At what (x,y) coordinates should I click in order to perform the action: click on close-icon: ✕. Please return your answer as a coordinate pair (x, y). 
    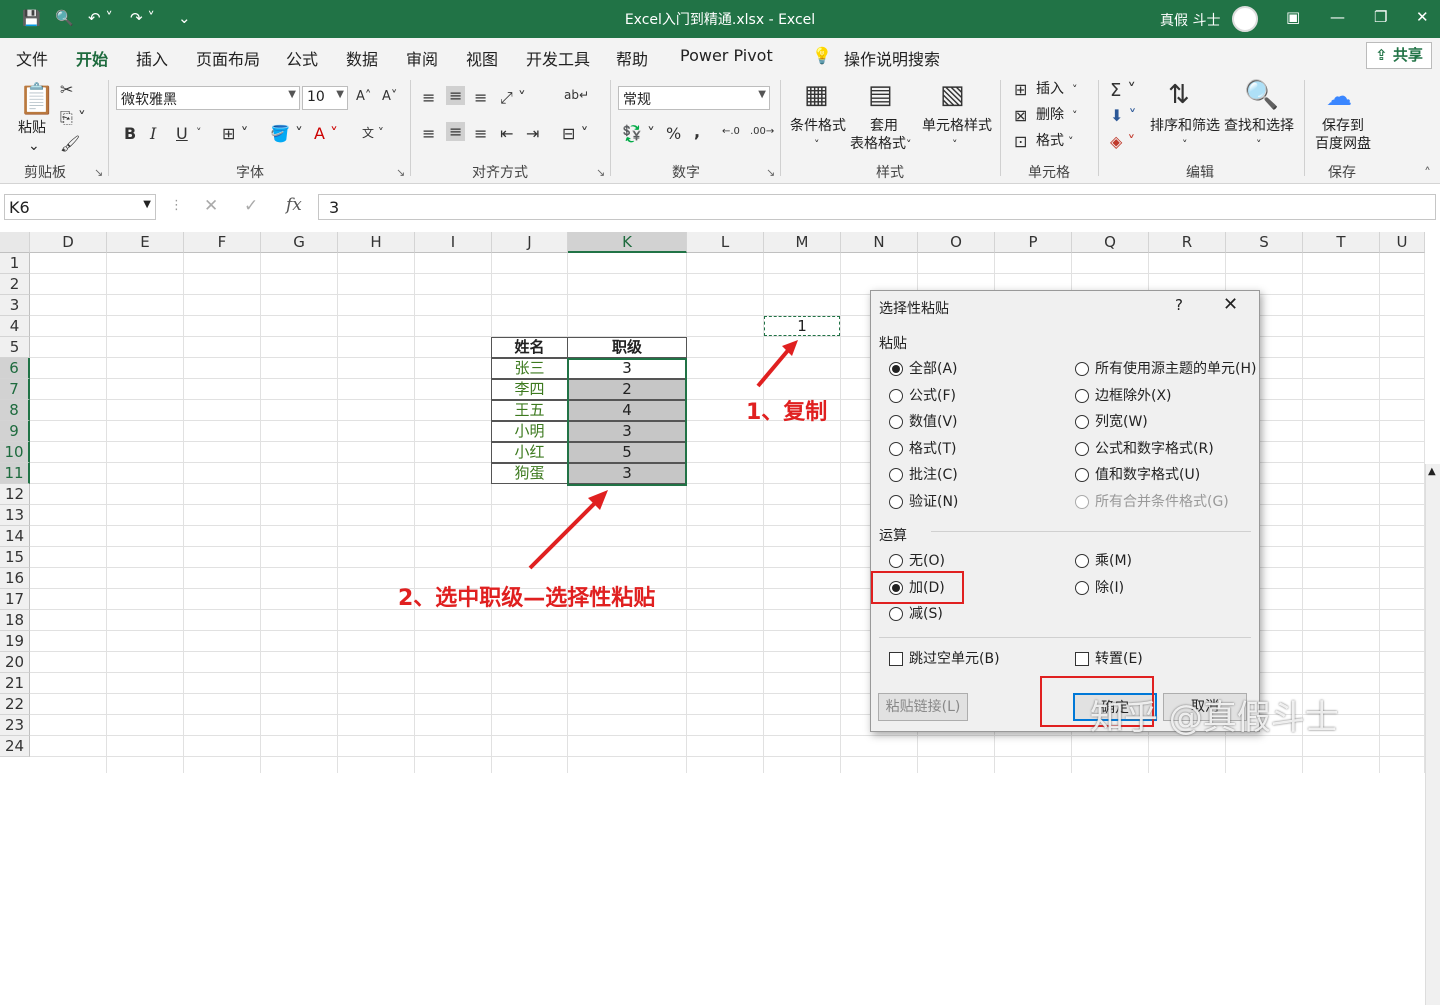
    Looking at the image, I should click on (1230, 304).